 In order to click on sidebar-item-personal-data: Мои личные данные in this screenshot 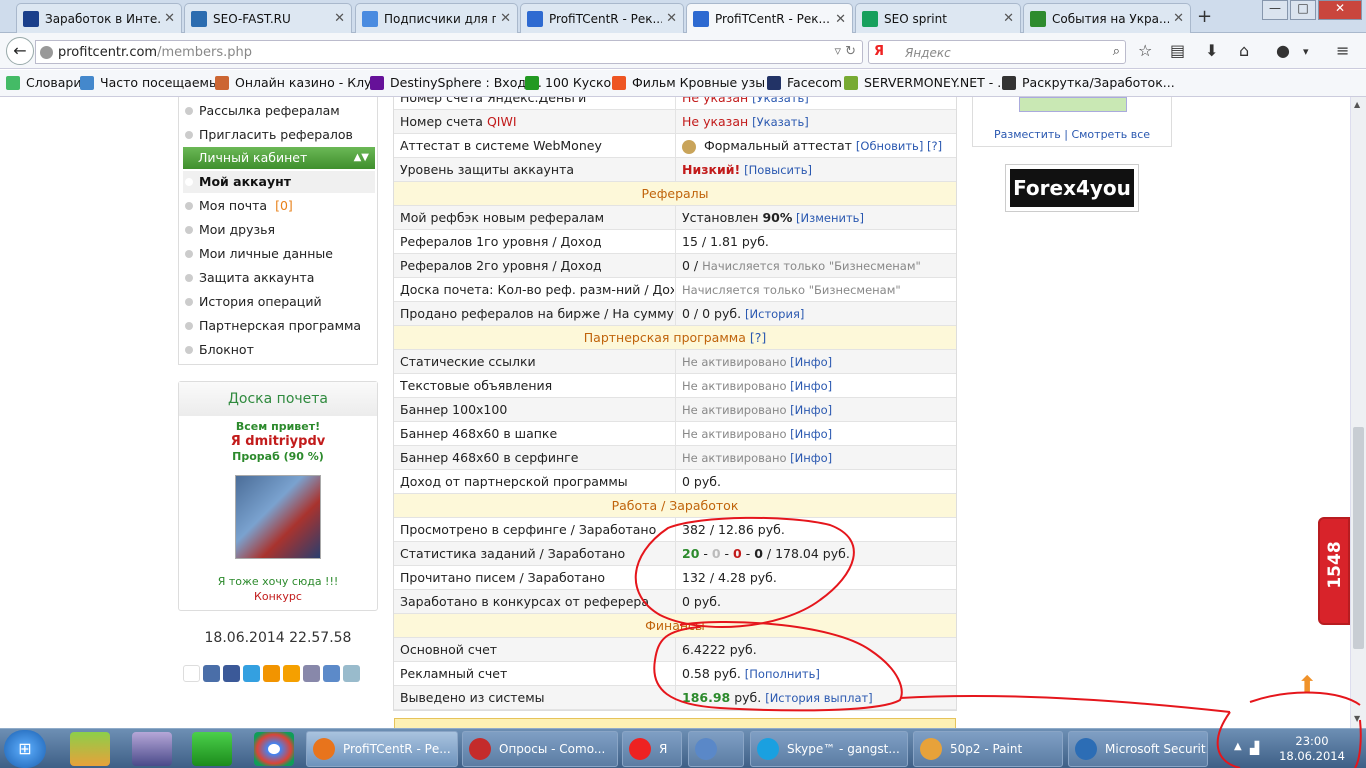, I will do `click(259, 253)`.